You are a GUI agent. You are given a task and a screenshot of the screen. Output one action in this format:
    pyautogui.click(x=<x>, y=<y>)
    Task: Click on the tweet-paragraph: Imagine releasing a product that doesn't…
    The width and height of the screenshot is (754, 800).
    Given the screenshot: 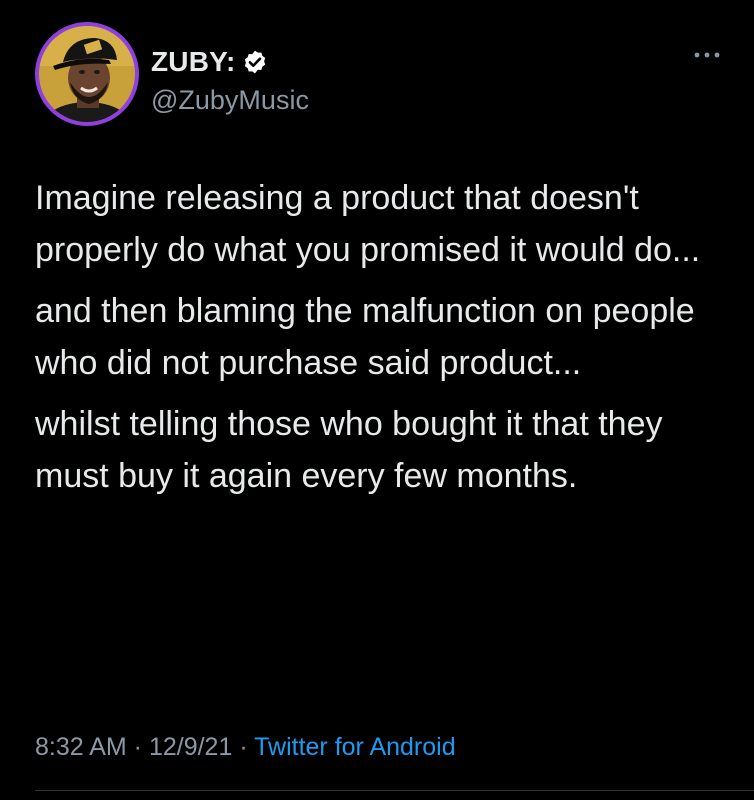 What is the action you would take?
    pyautogui.click(x=368, y=224)
    